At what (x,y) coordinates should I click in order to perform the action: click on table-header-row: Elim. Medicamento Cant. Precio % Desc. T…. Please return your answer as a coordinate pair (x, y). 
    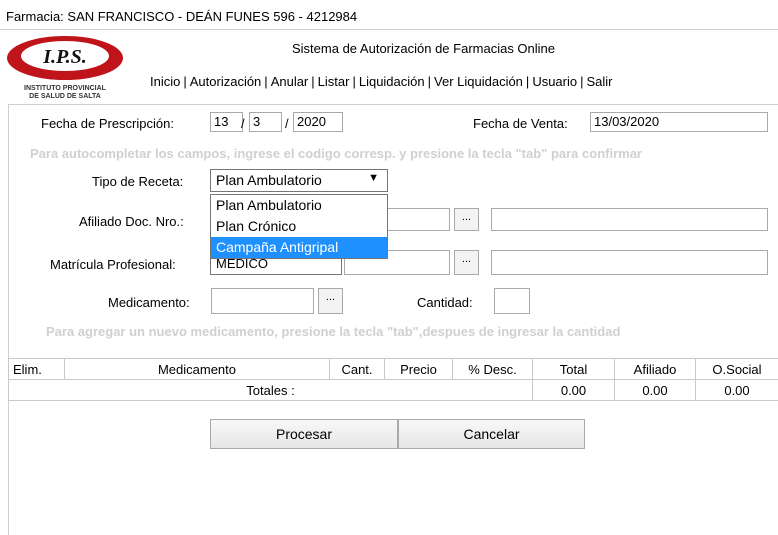
    Looking at the image, I should click on (393, 369).